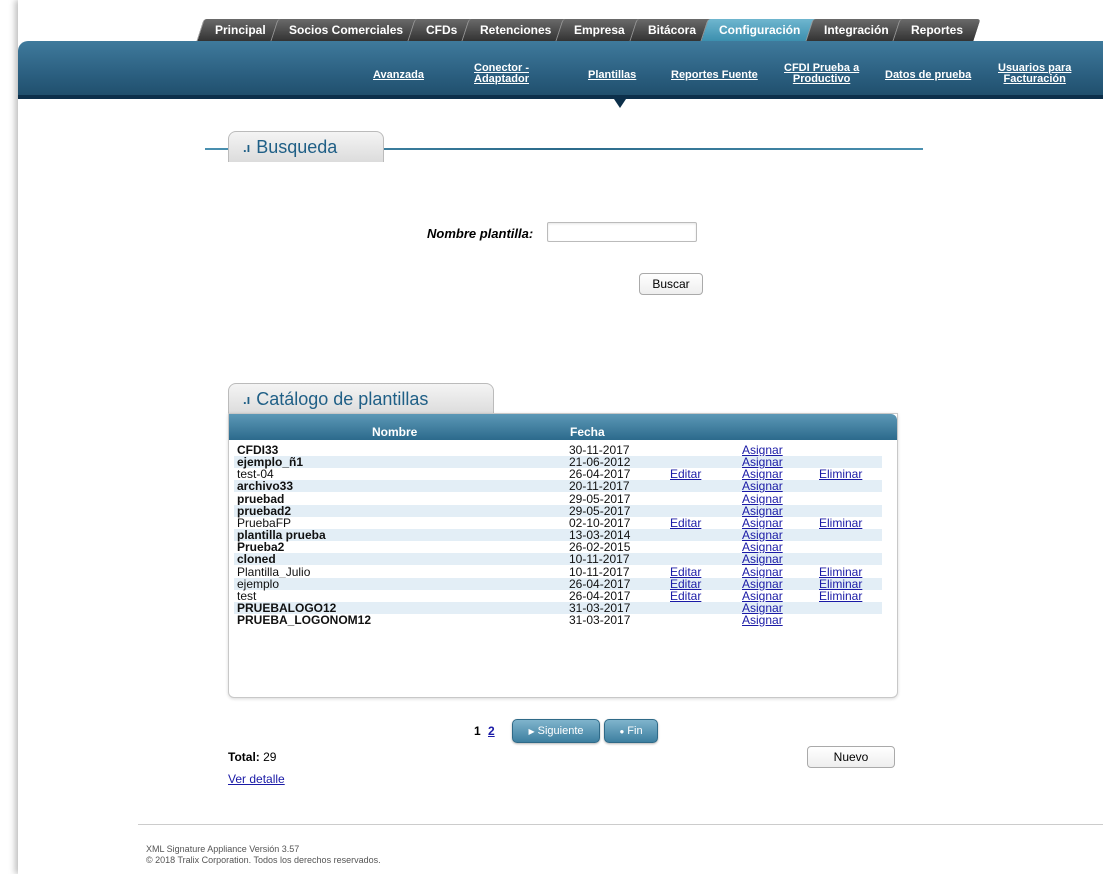  I want to click on total-count: Total: 29, so click(252, 757).